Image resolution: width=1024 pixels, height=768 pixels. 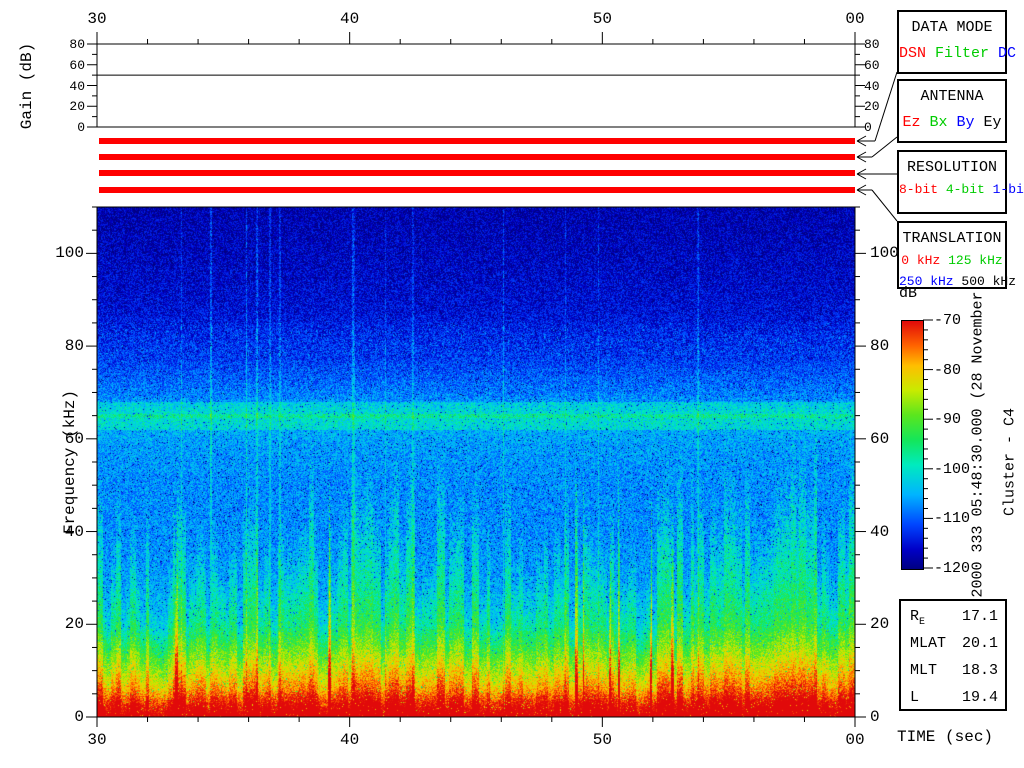 What do you see at coordinates (979, 643) in the screenshot?
I see `ephemeris-value: 20.1` at bounding box center [979, 643].